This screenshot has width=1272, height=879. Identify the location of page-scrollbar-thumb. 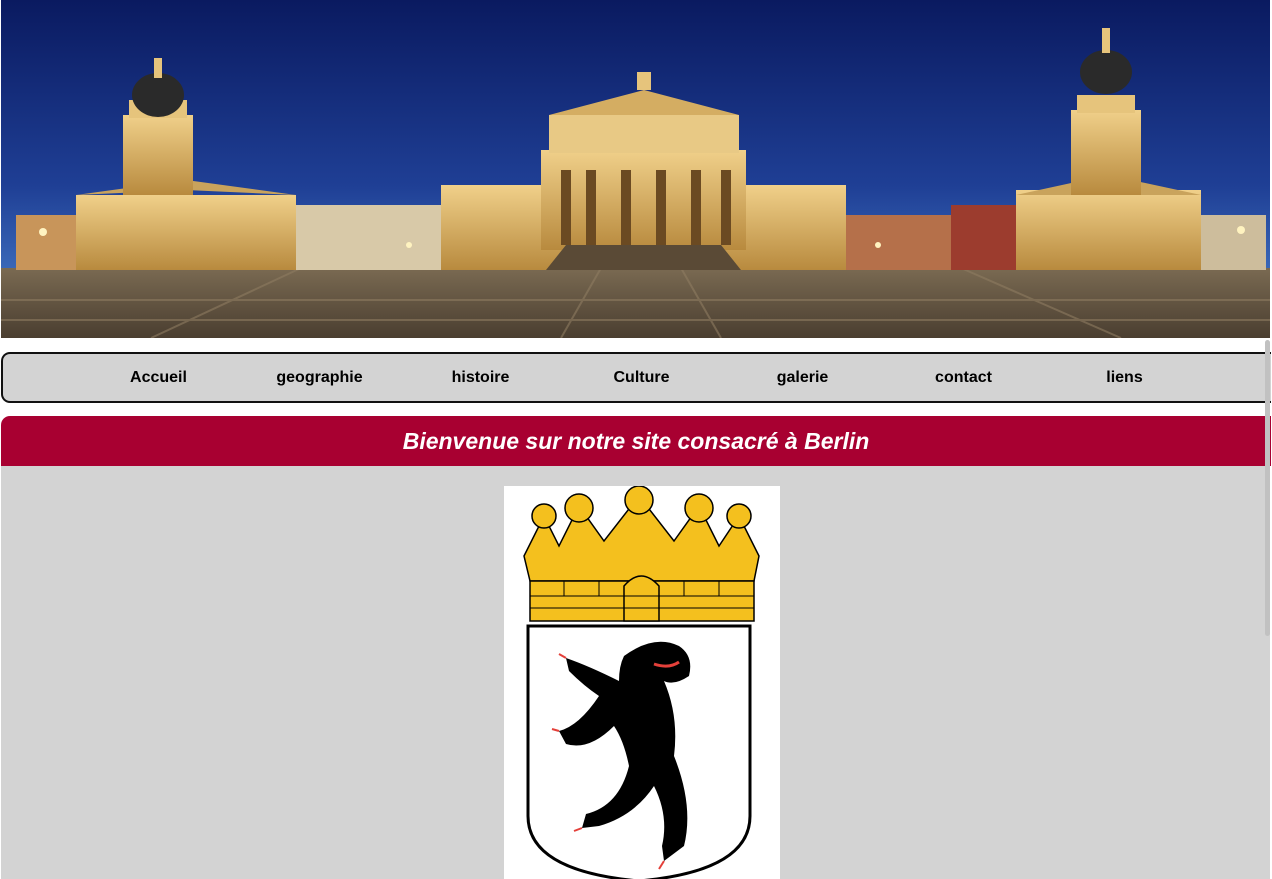
(1267, 488).